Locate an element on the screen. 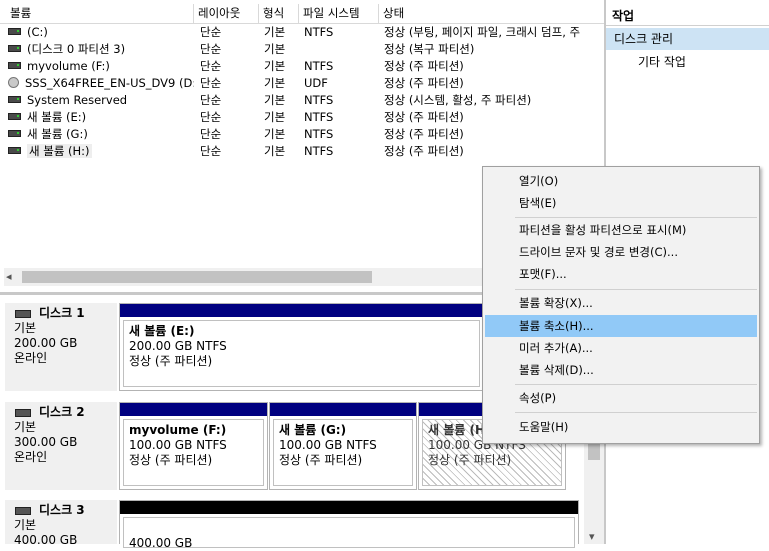 The image size is (769, 551). disk-info: 디스크 2 기본 300.00 GB 온라인 is located at coordinates (61, 446).